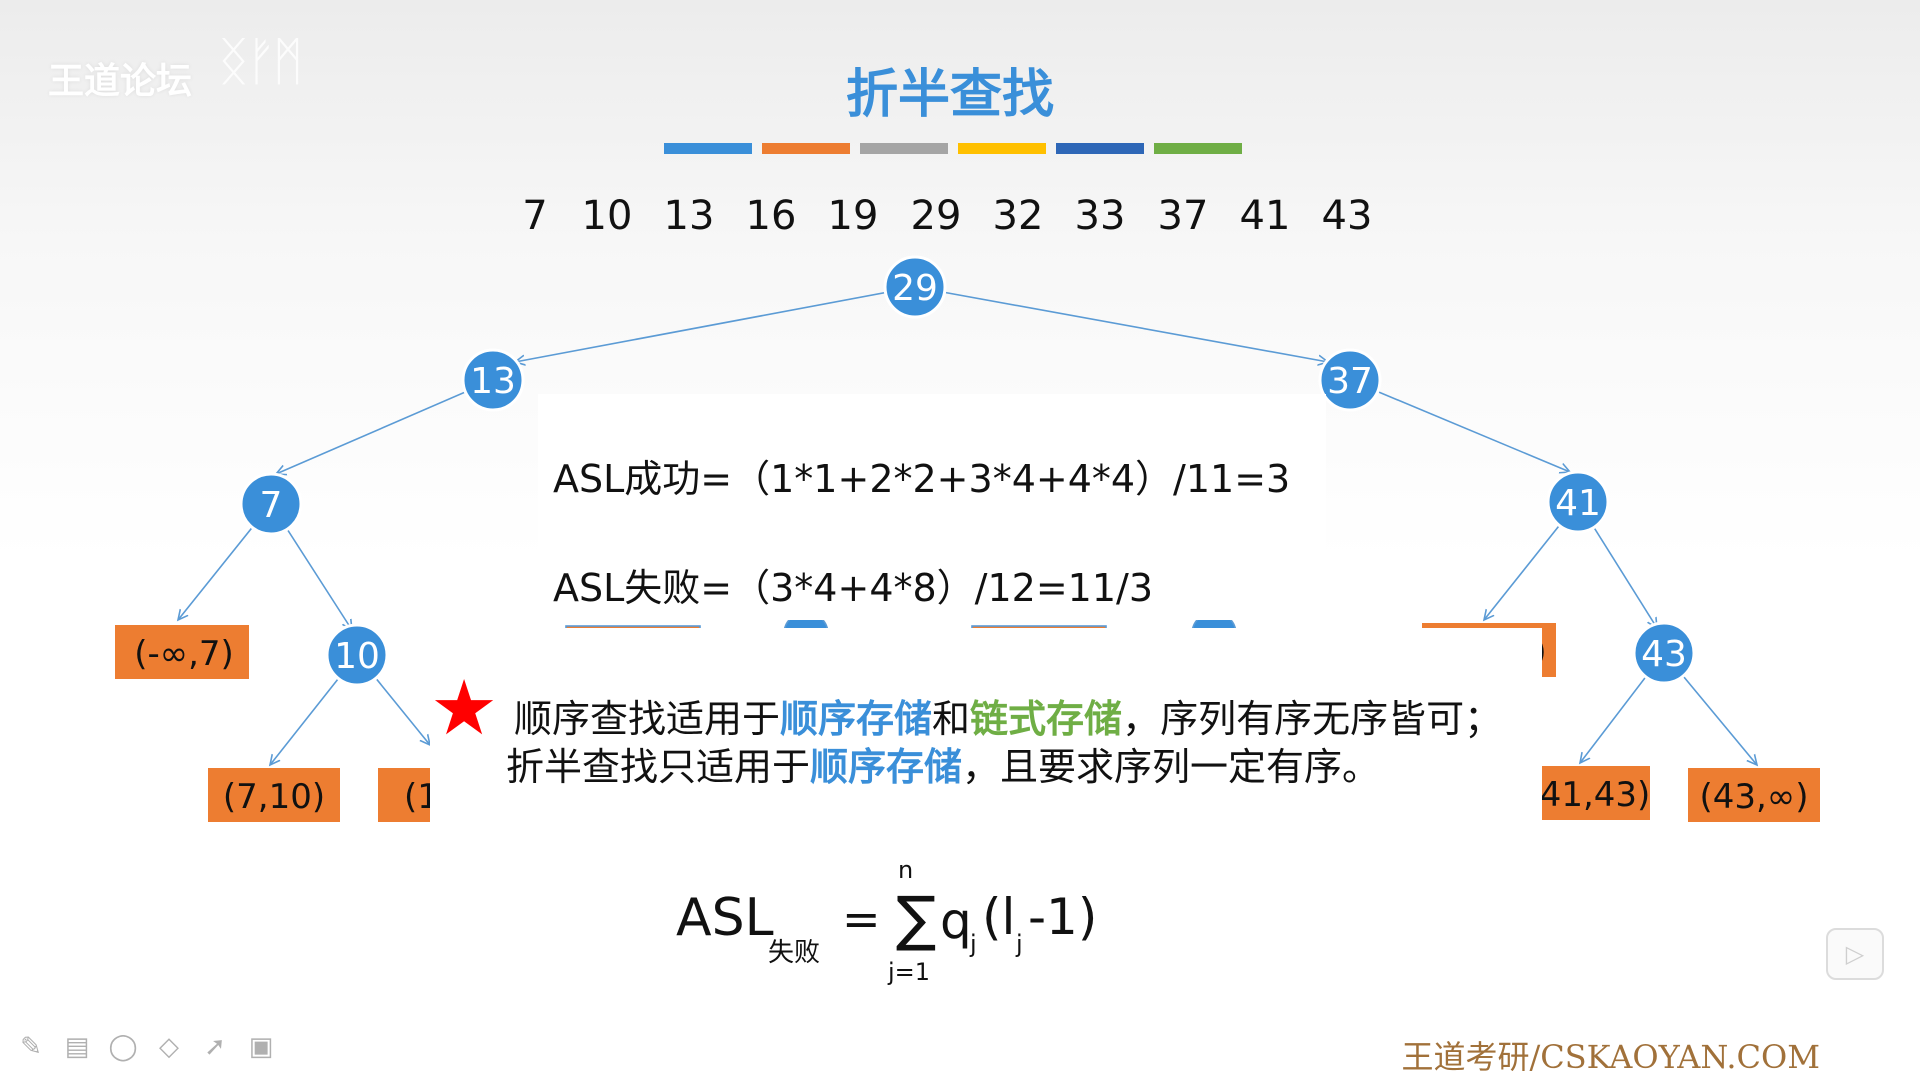 The image size is (1920, 1080). What do you see at coordinates (1019, 944) in the screenshot?
I see `formula-l-subscript: j` at bounding box center [1019, 944].